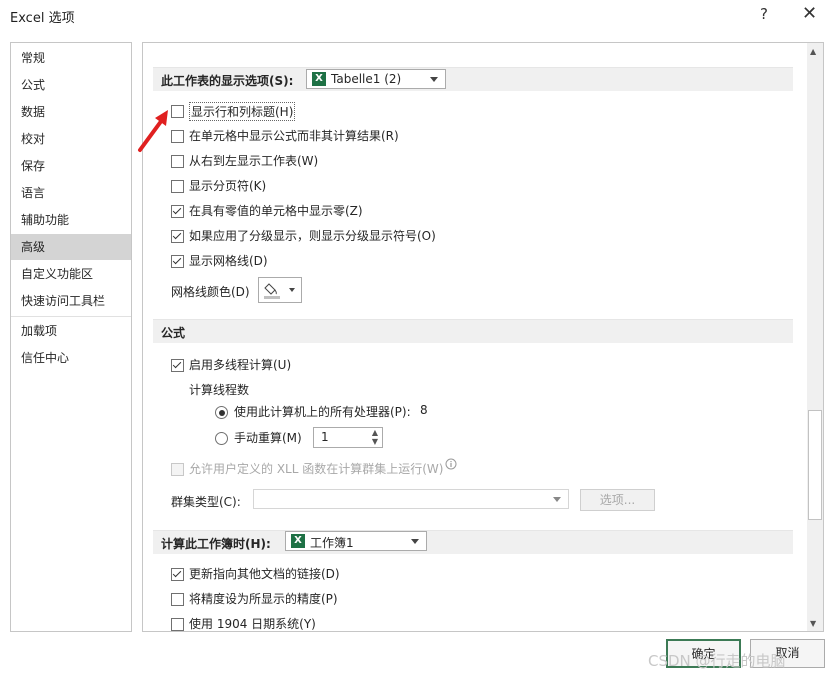 The height and width of the screenshot is (679, 837). Describe the element at coordinates (813, 623) in the screenshot. I see `scroll-down-icon: ▼` at that location.